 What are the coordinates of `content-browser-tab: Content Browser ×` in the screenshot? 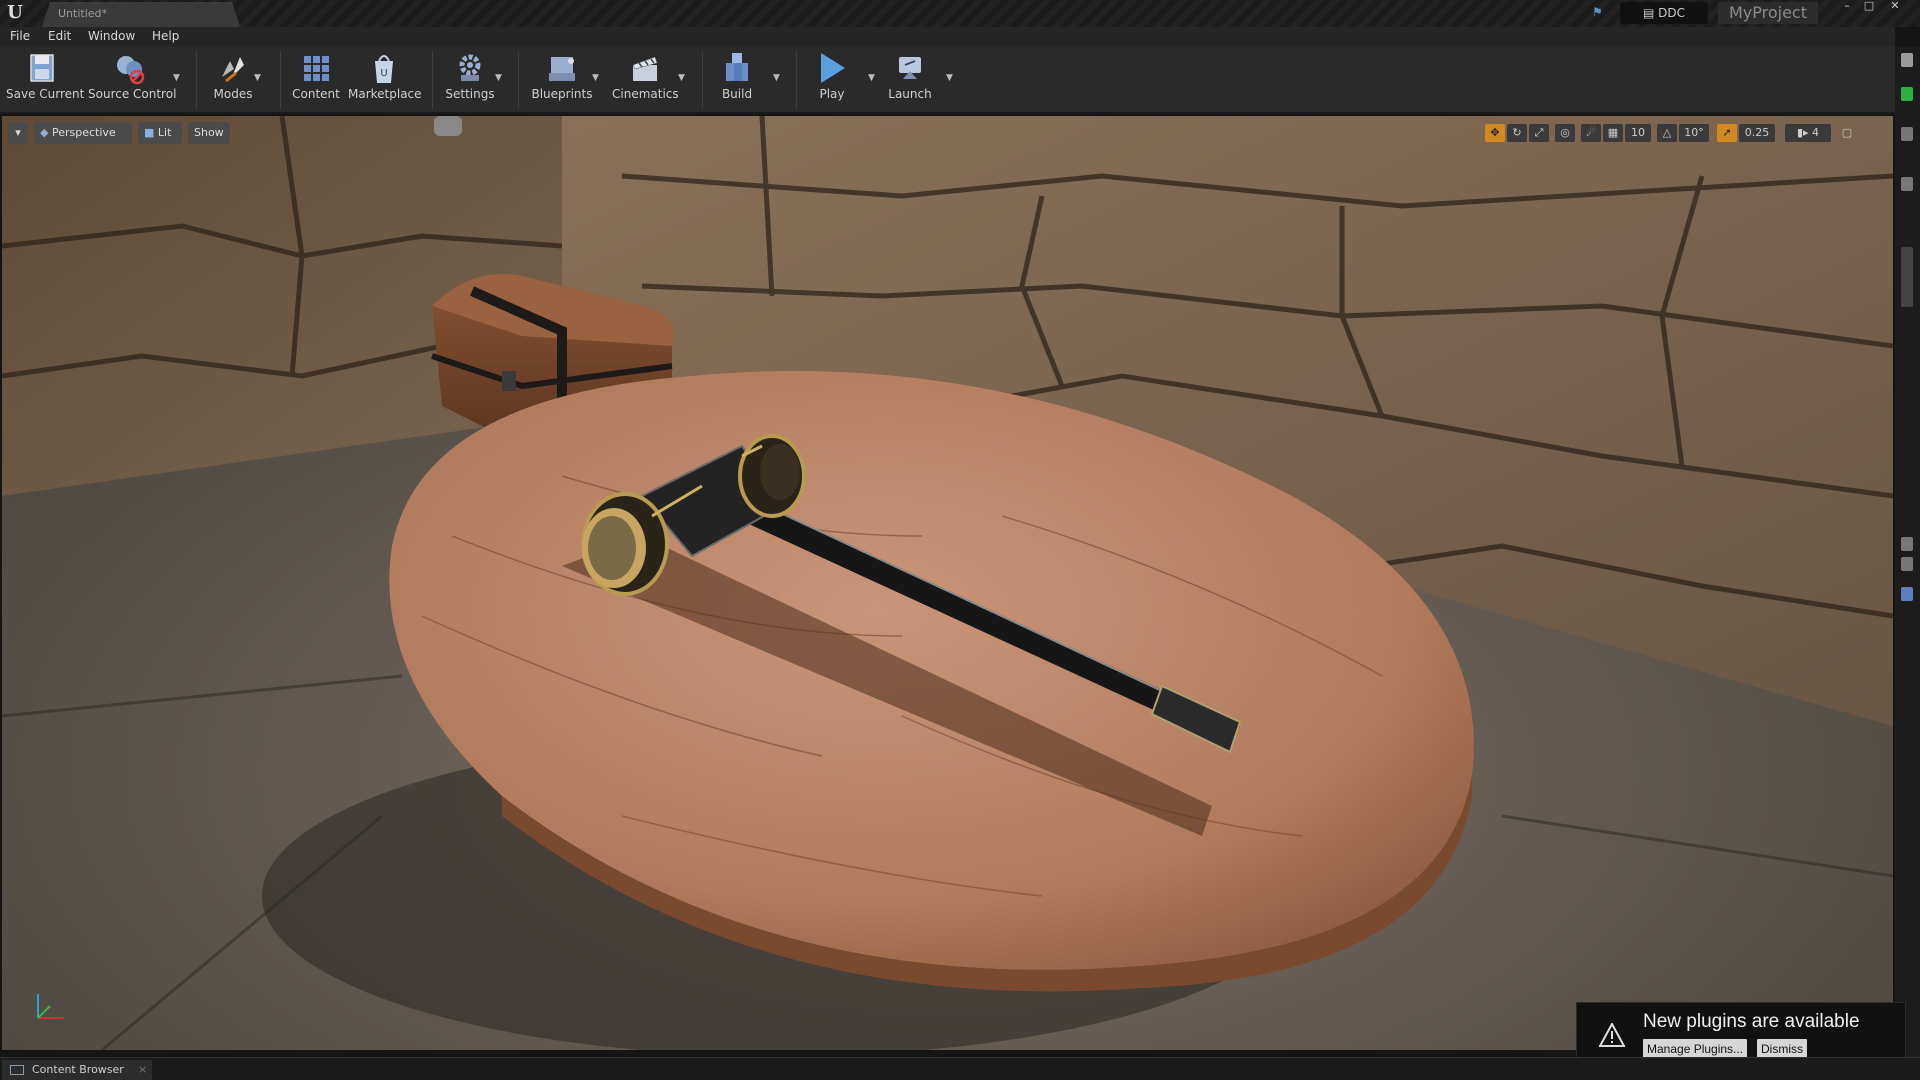 It's located at (77, 1070).